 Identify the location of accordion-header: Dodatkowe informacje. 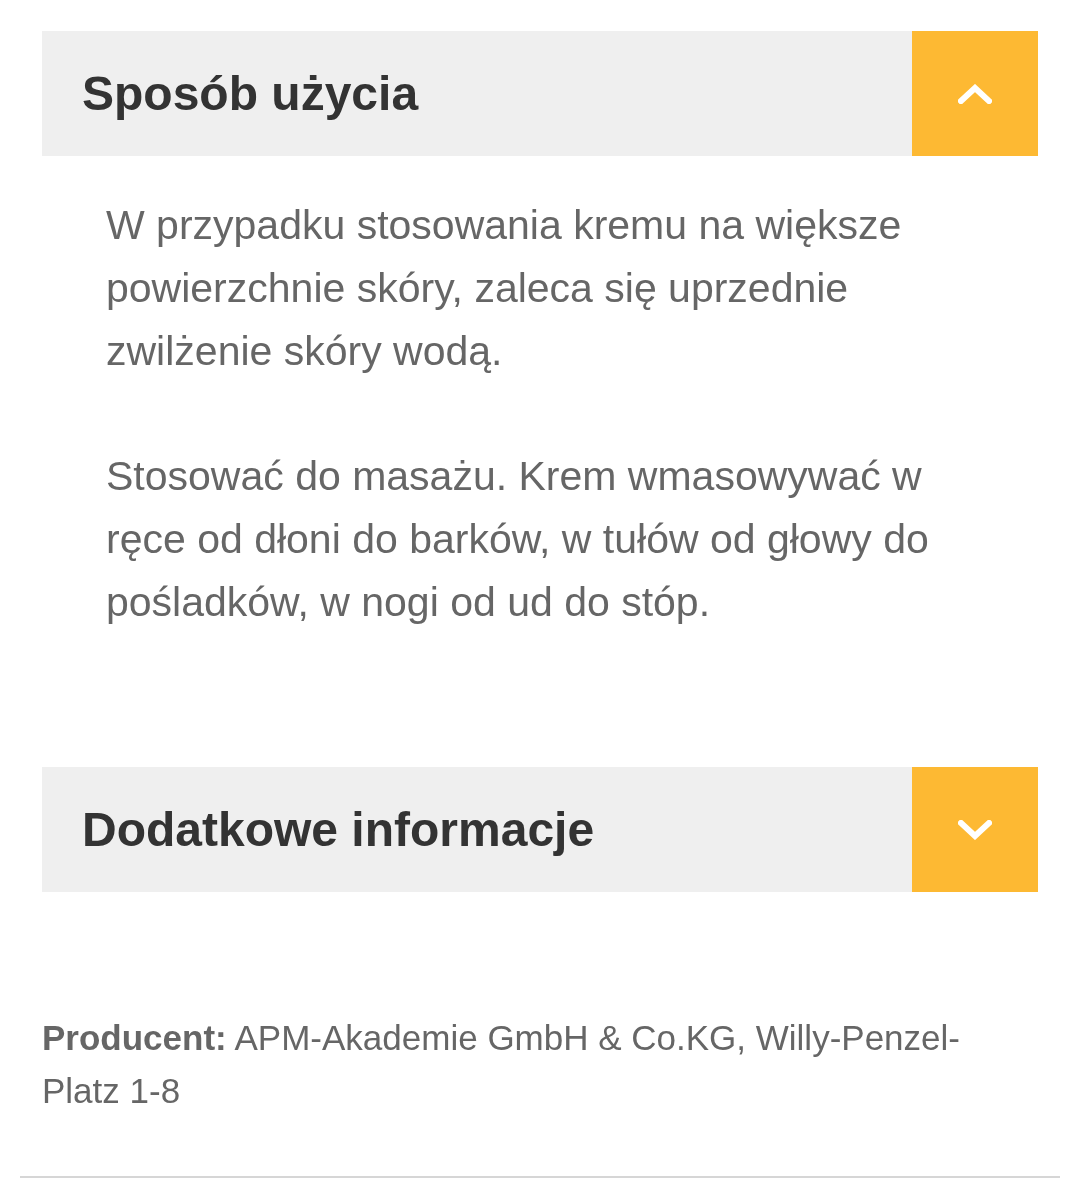
(540, 829).